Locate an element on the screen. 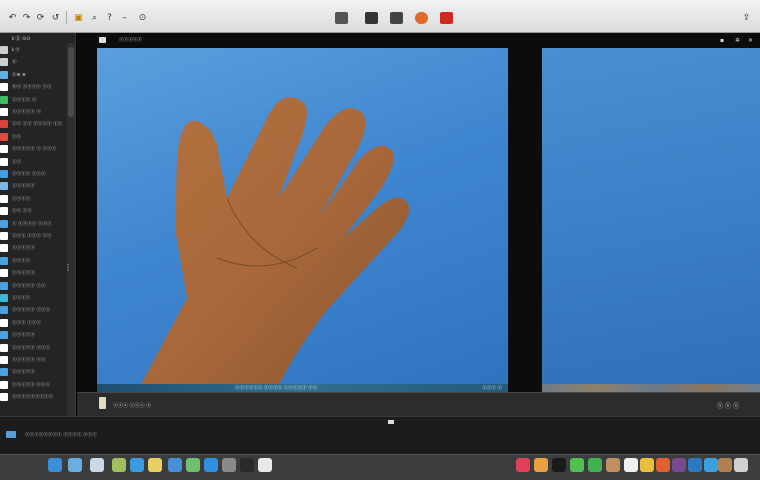 This screenshot has height=480, width=760. music-icon is located at coordinates (523, 465).